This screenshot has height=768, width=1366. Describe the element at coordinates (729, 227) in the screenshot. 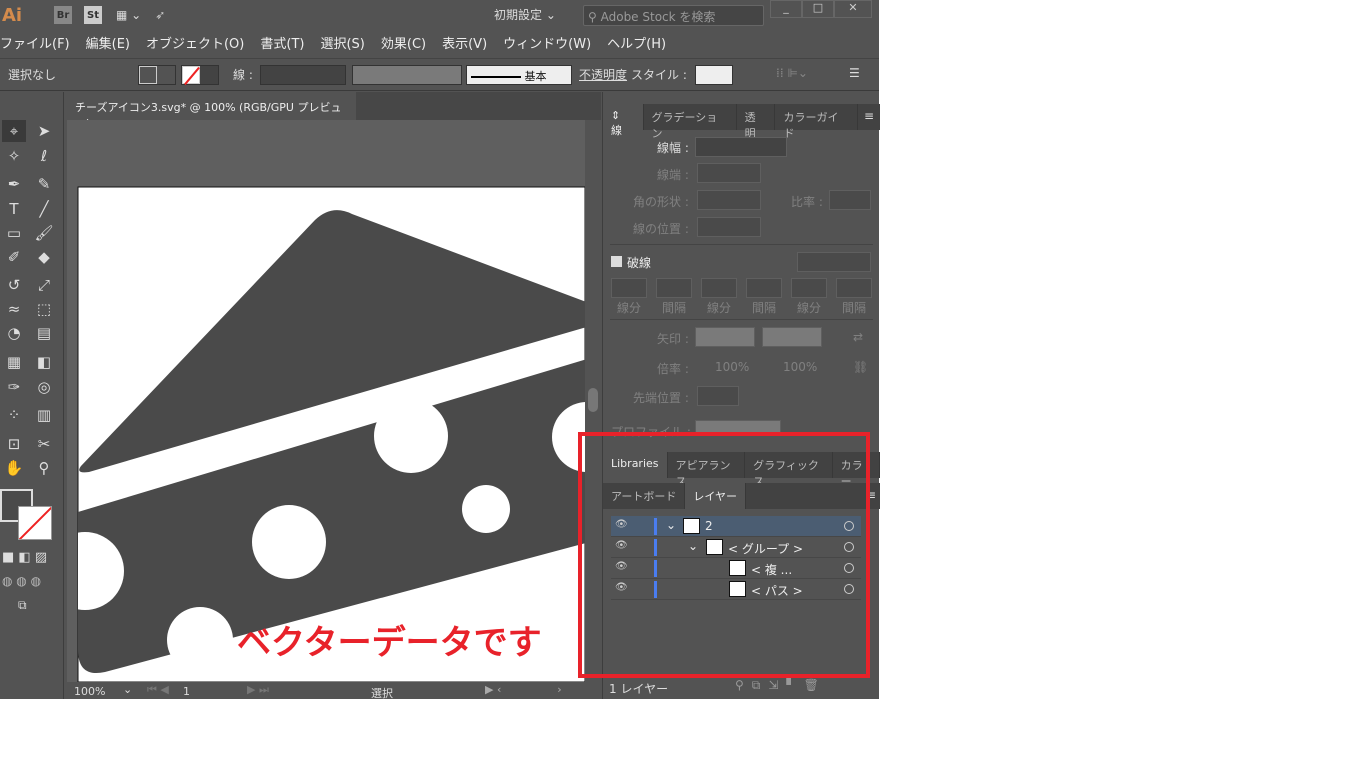

I see `align-buttons` at that location.